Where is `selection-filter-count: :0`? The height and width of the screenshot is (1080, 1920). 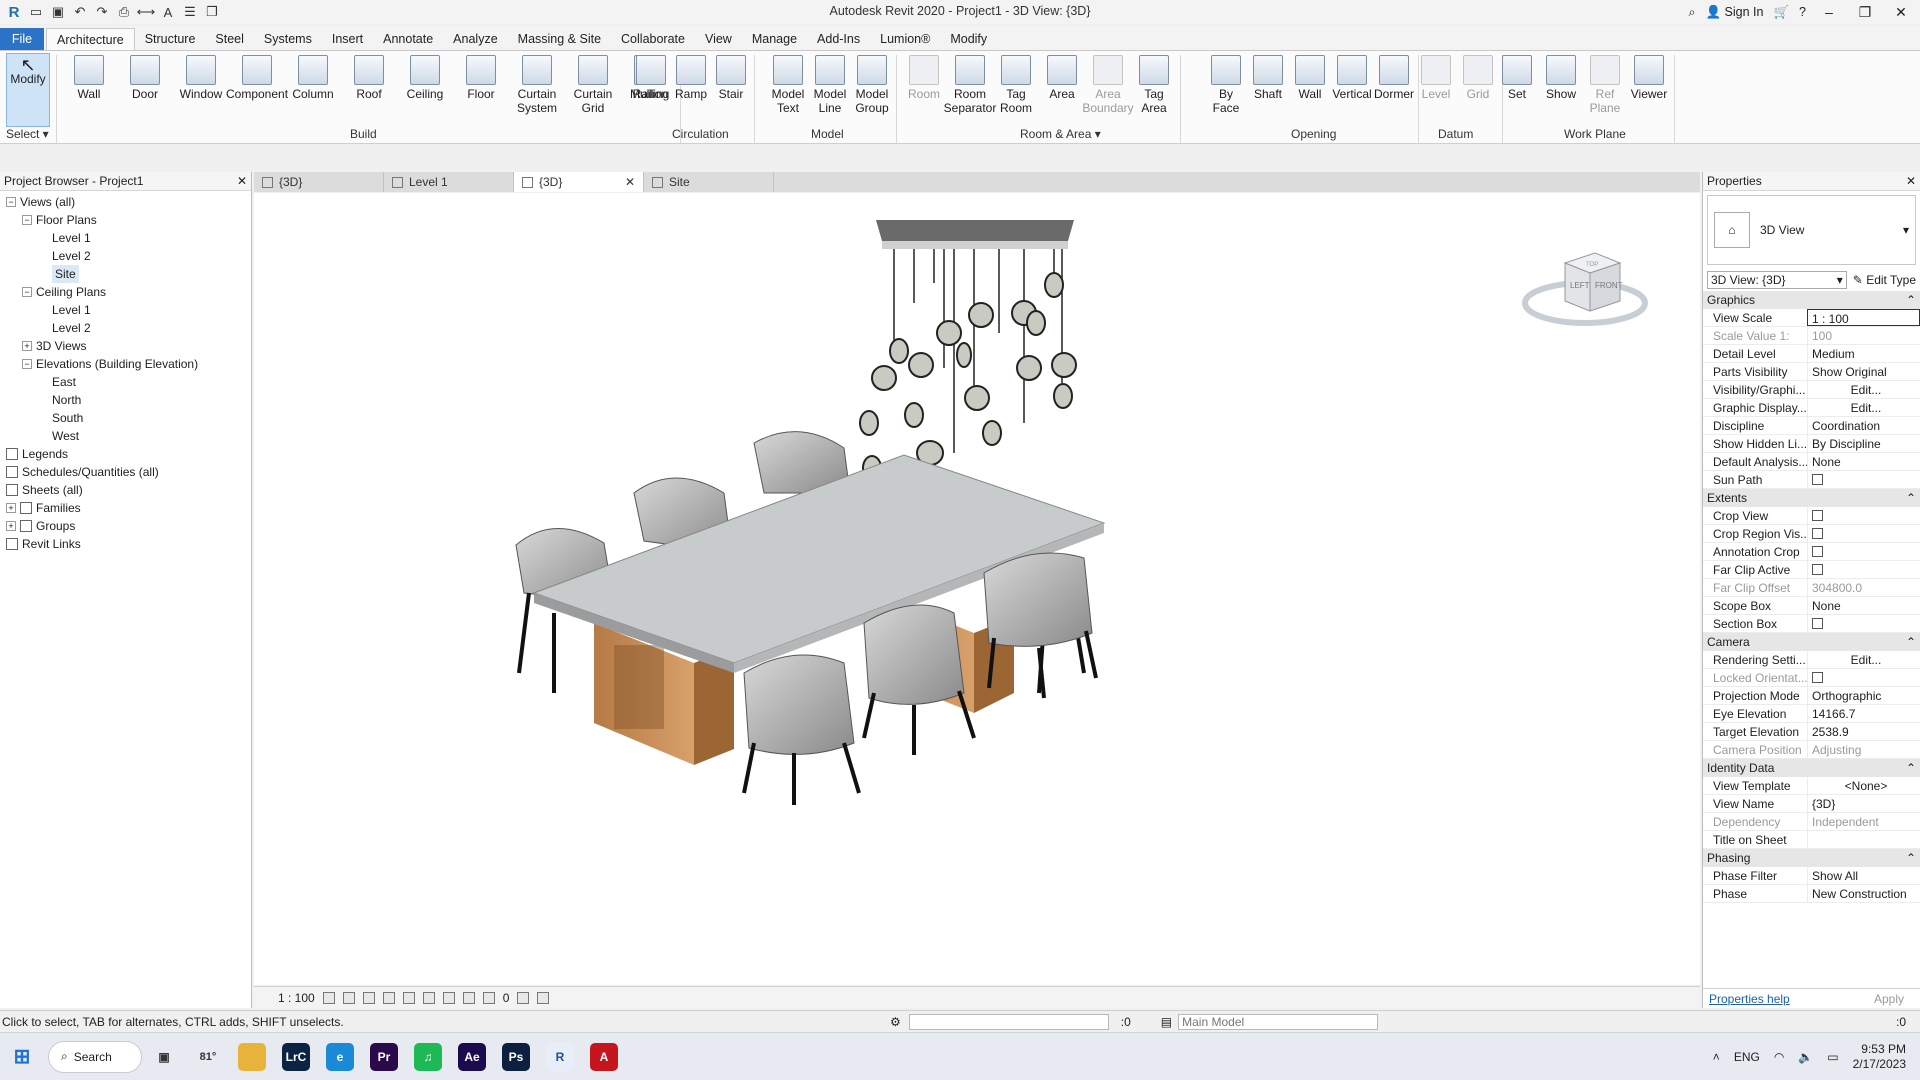 selection-filter-count: :0 is located at coordinates (1901, 1022).